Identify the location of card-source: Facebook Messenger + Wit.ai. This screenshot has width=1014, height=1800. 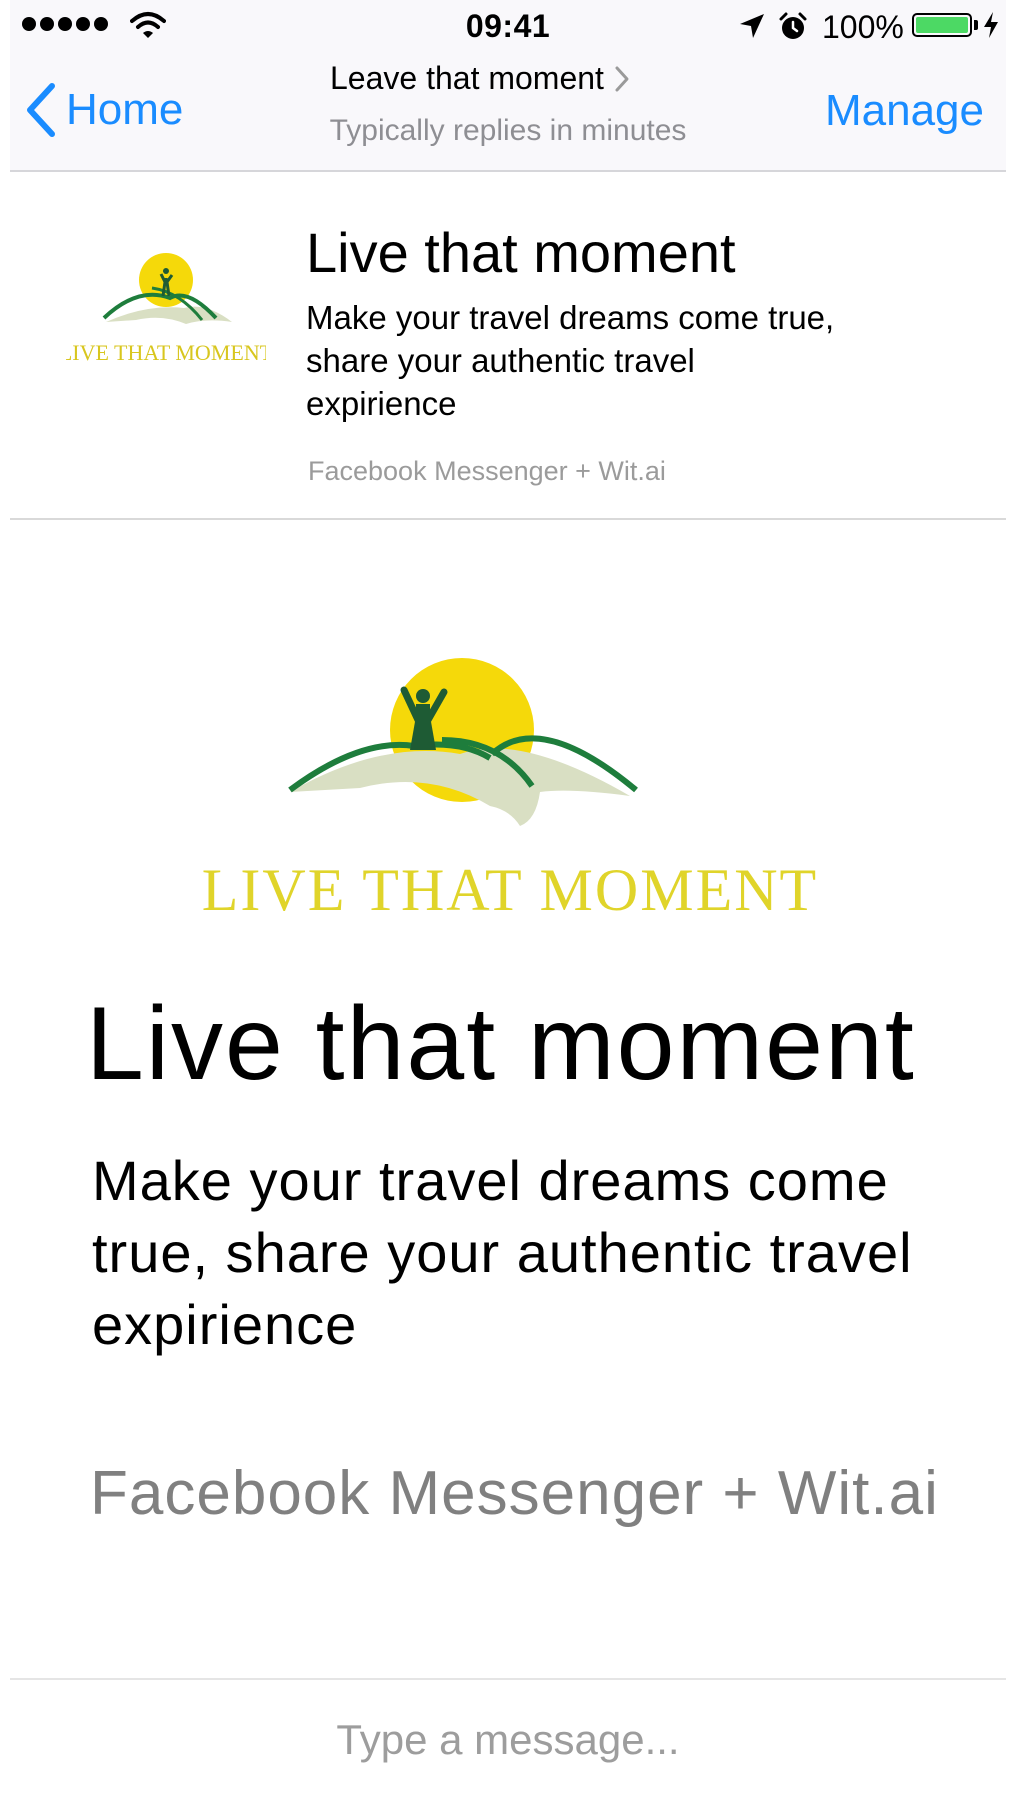
(487, 471).